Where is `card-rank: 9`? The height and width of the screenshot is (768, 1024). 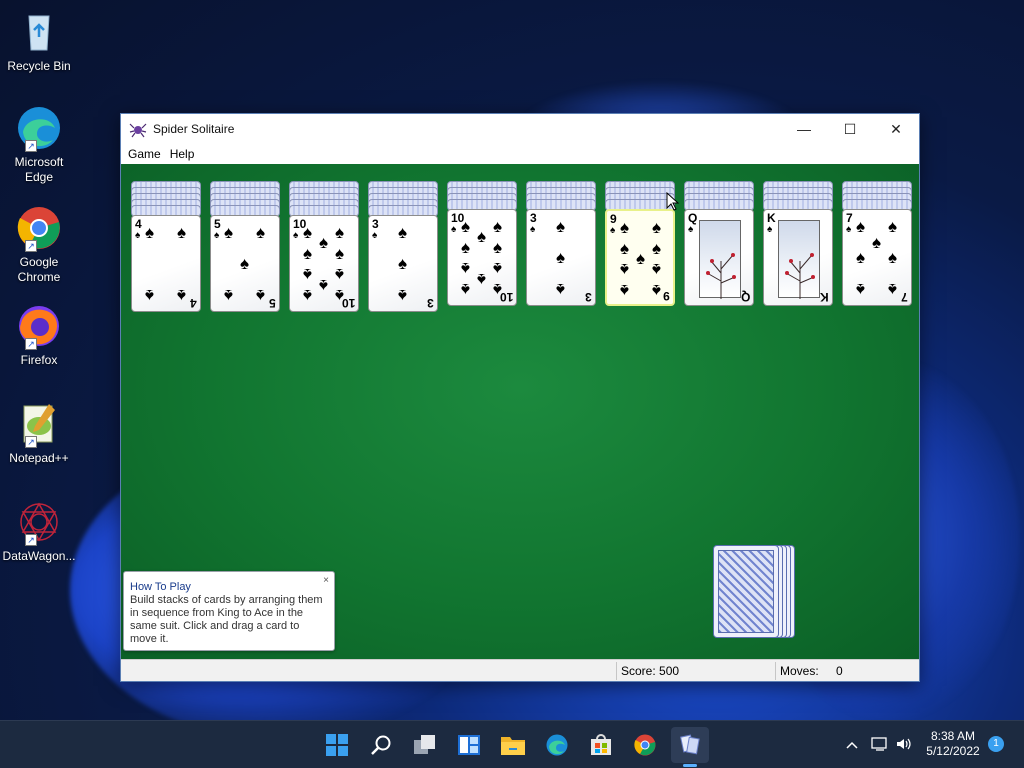 card-rank: 9 is located at coordinates (613, 219).